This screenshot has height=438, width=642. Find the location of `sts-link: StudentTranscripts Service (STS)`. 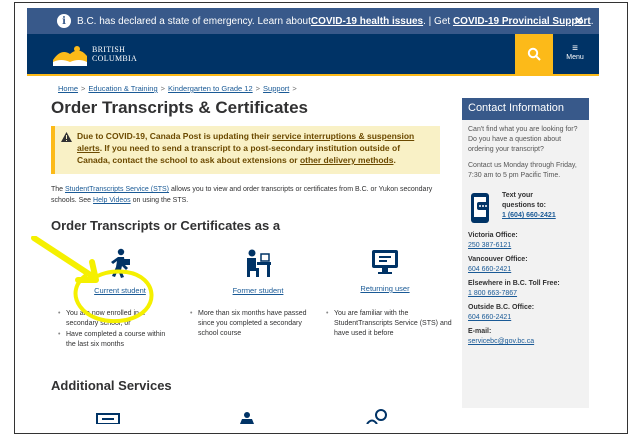

sts-link: StudentTranscripts Service (STS) is located at coordinates (117, 189).